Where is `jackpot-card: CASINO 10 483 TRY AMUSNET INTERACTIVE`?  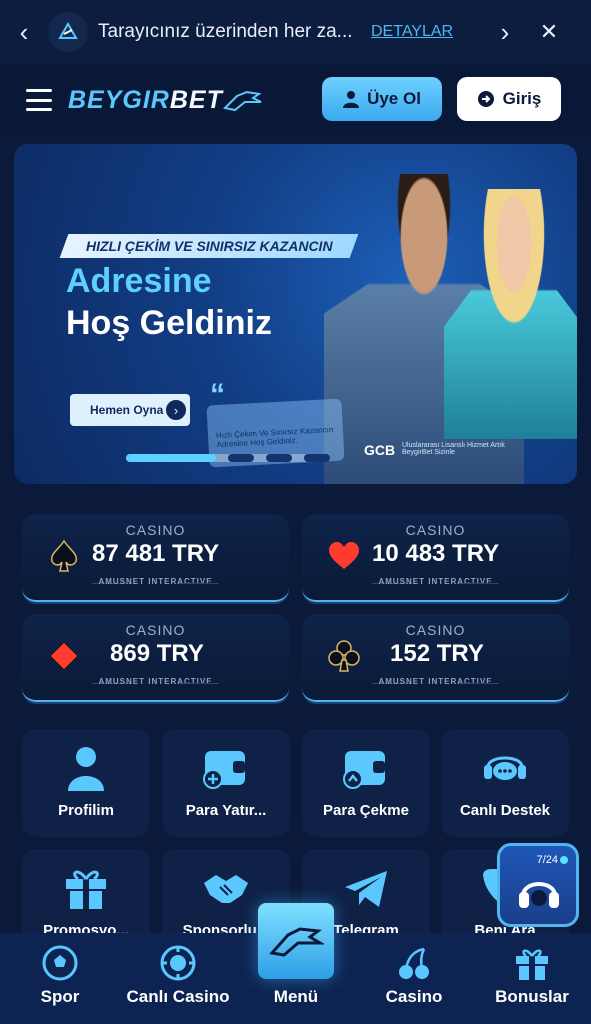 jackpot-card: CASINO 10 483 TRY AMUSNET INTERACTIVE is located at coordinates (435, 558).